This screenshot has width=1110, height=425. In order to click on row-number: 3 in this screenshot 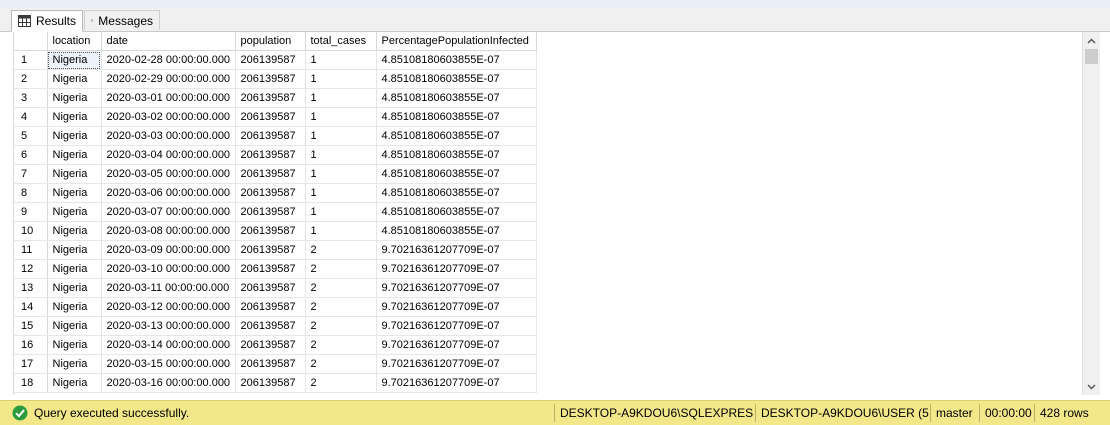, I will do `click(31, 98)`.